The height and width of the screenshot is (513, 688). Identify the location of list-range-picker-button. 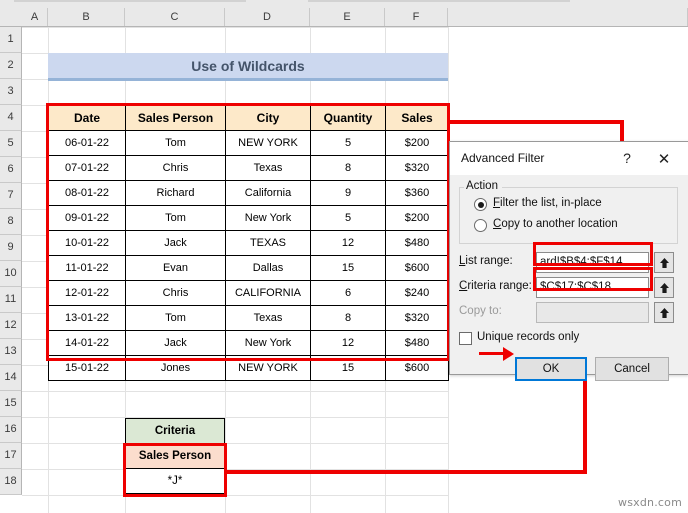
(664, 262).